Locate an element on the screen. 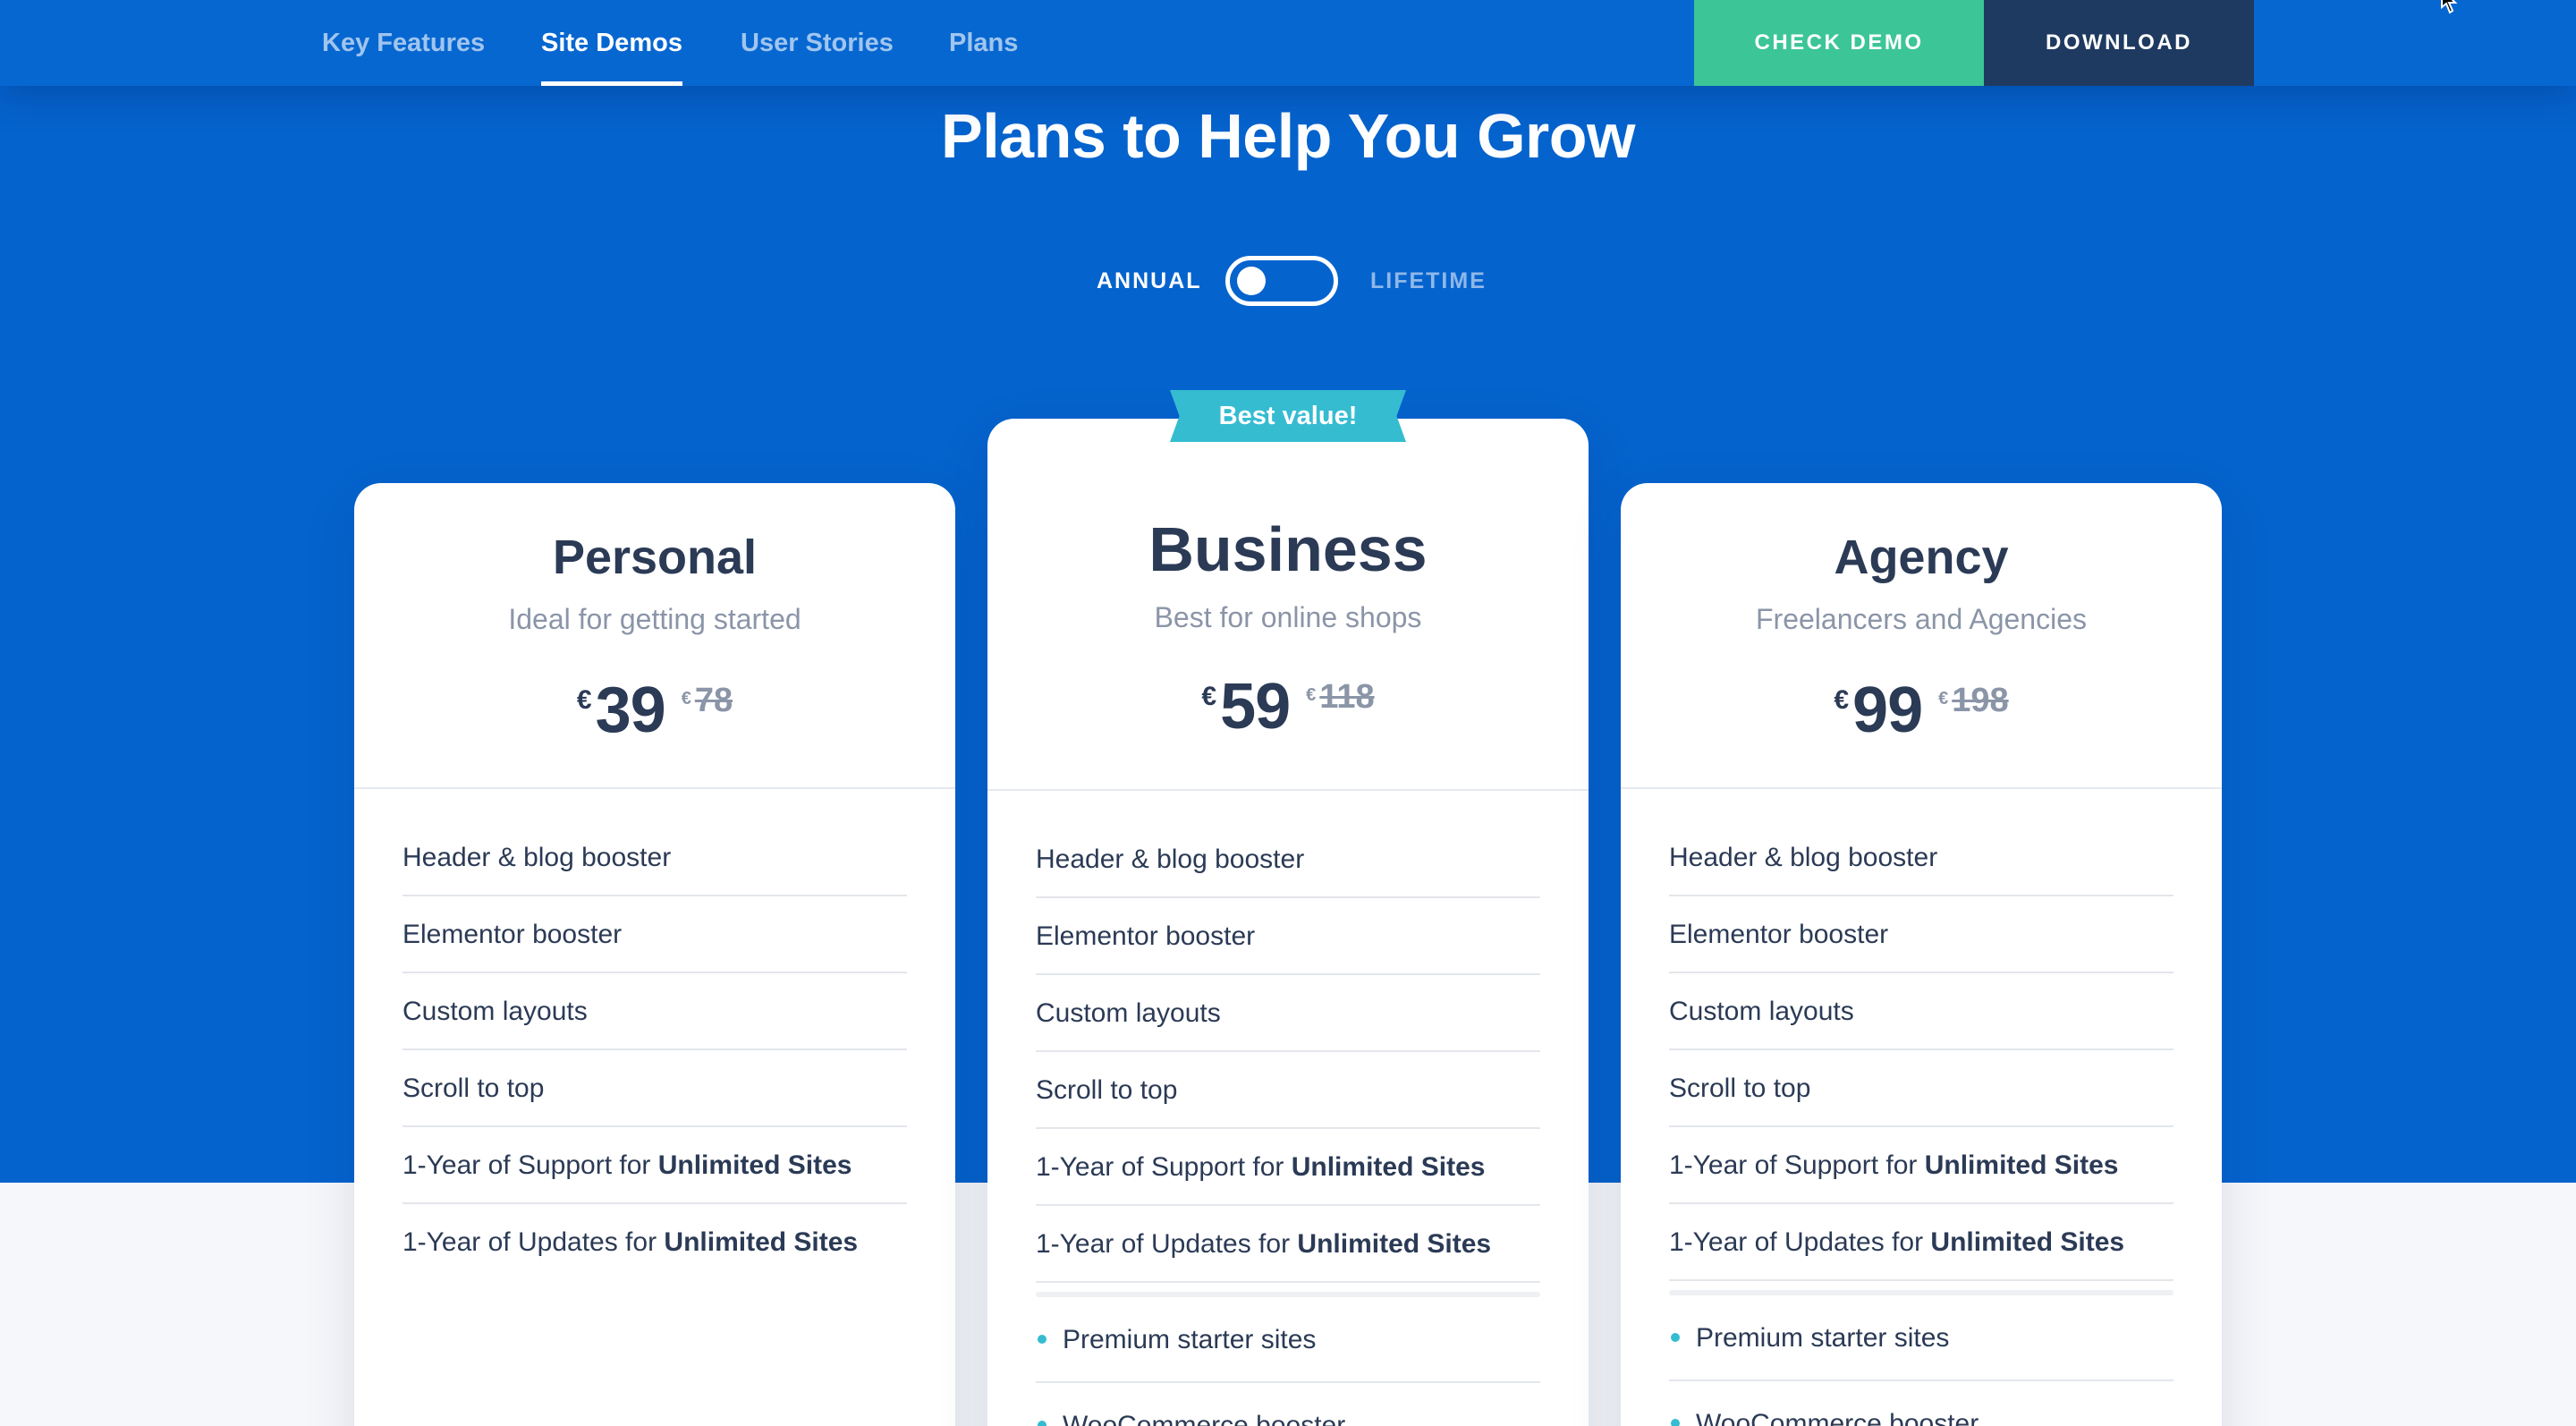 The height and width of the screenshot is (1426, 2576). plan-name: Agency is located at coordinates (1921, 558).